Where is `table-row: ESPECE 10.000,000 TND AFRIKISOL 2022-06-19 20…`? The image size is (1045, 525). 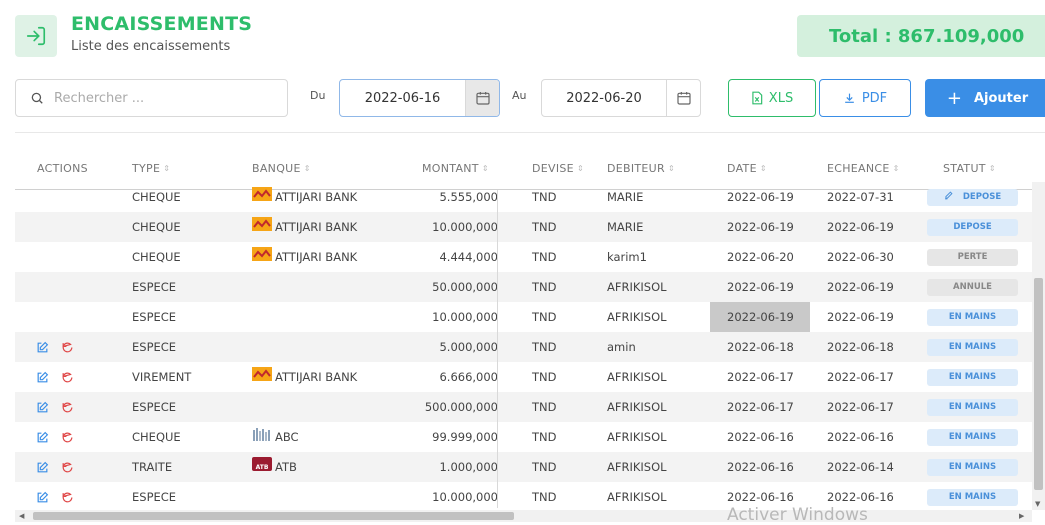
table-row: ESPECE 10.000,000 TND AFRIKISOL 2022-06-19 20… is located at coordinates (523, 317).